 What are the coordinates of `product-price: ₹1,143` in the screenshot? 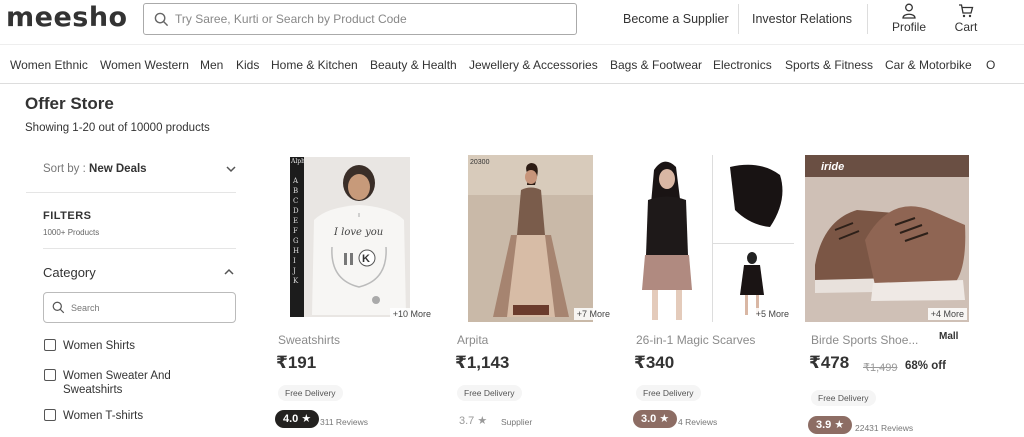 It's located at (482, 362).